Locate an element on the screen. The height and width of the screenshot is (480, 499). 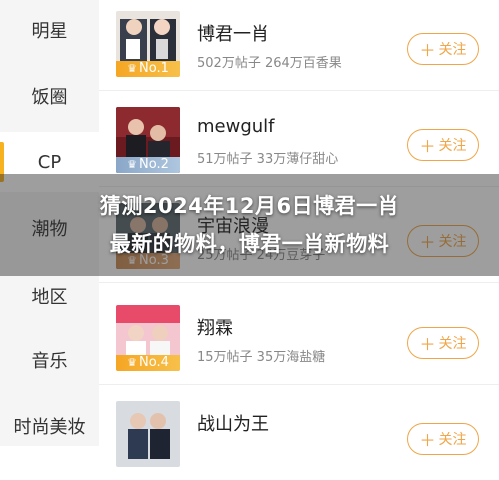
cp-thumbnail: ♛ No.2 is located at coordinates (148, 140).